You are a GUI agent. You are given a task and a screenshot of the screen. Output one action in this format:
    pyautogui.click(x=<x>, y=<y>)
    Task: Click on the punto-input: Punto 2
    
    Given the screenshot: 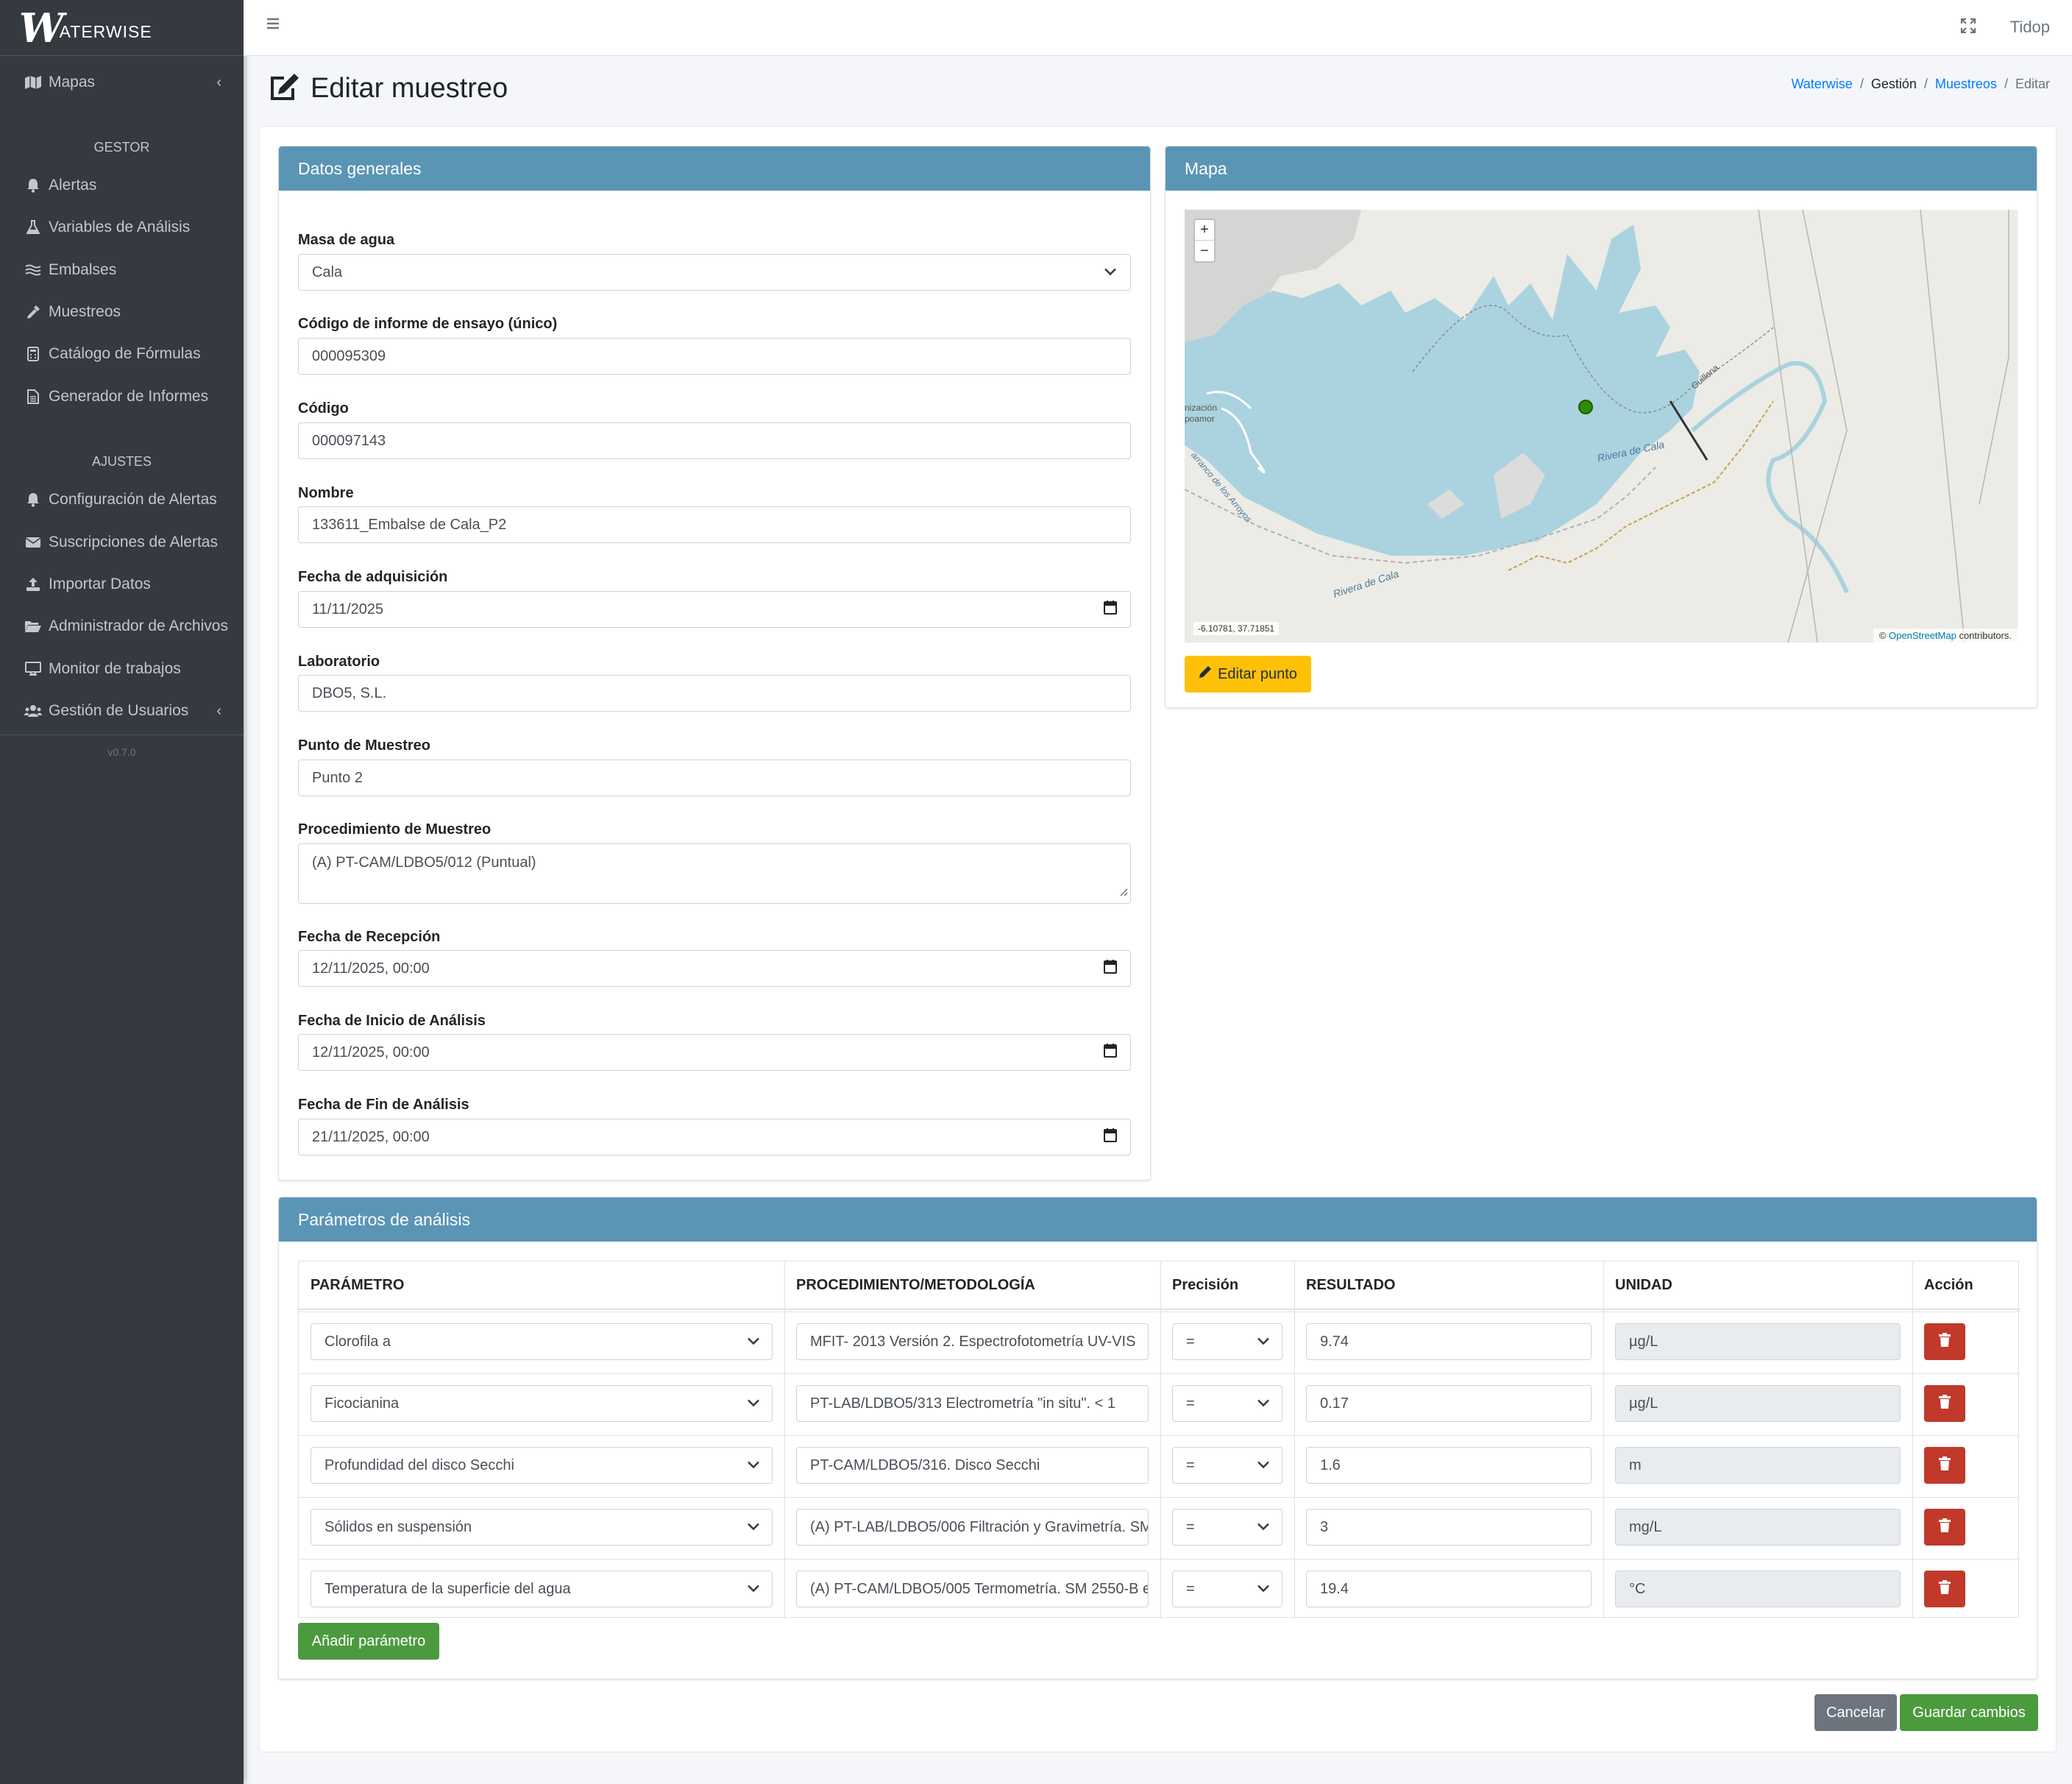 What is the action you would take?
    pyautogui.click(x=714, y=778)
    